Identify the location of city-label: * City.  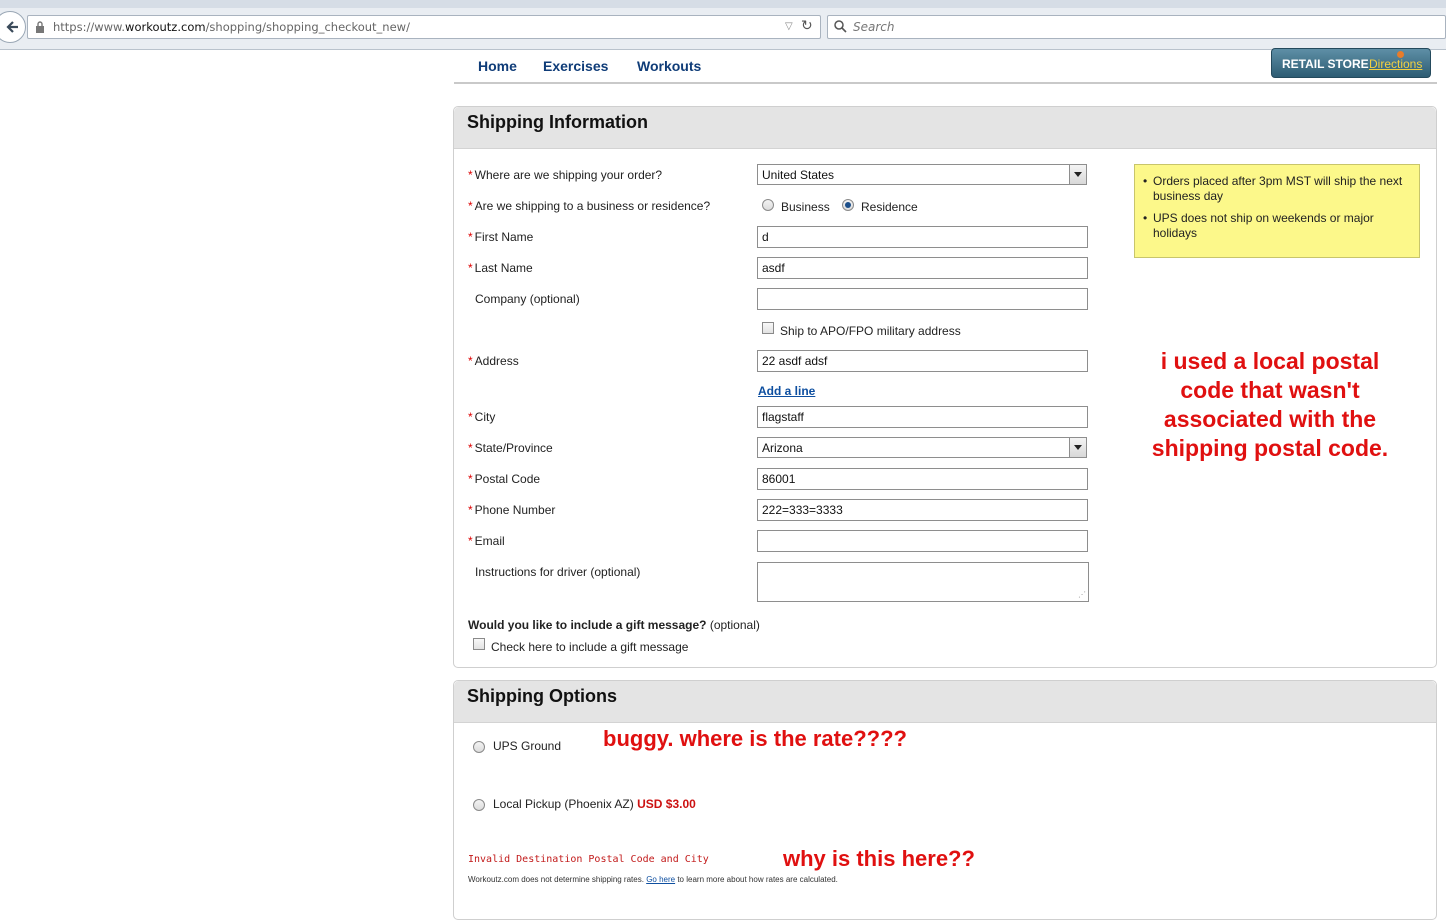
(482, 417).